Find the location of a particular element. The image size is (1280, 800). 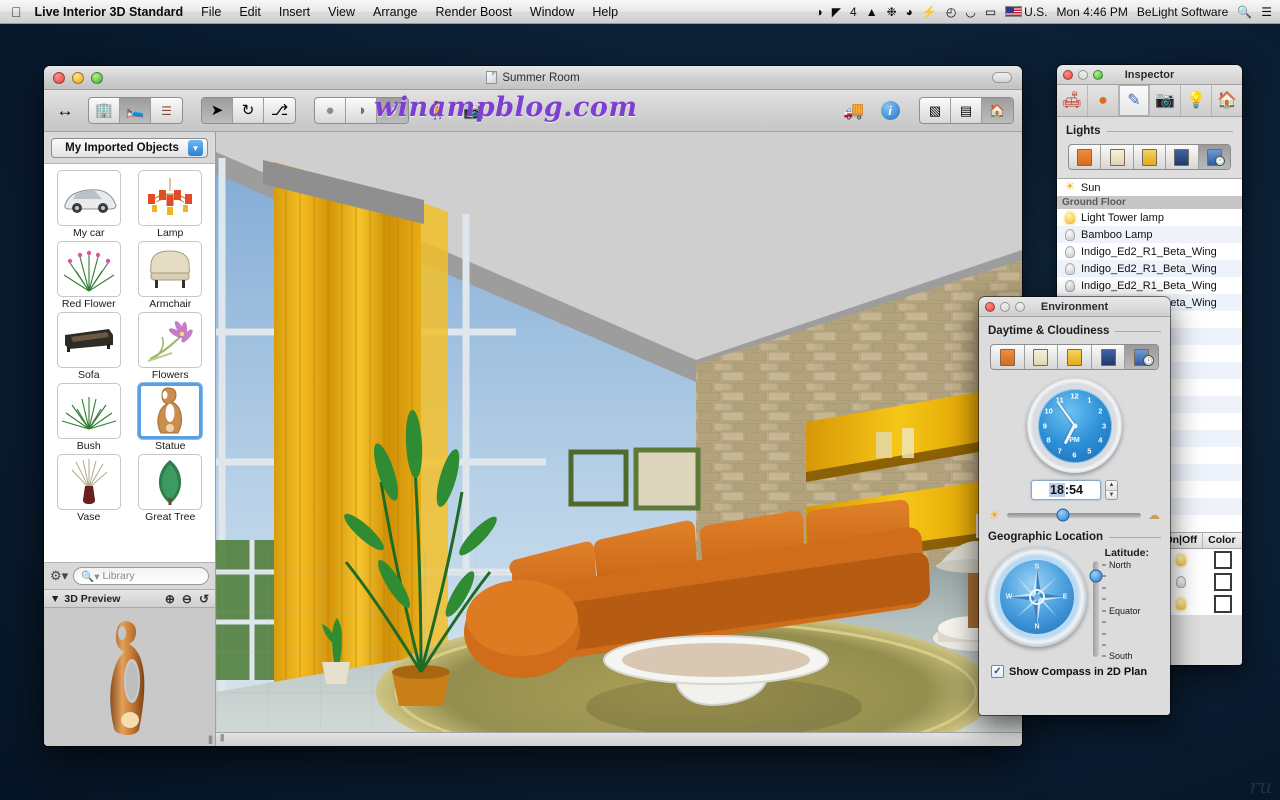

show-compass-row: ✓ Show Compass in 2D Plan is located at coordinates (1074, 667).